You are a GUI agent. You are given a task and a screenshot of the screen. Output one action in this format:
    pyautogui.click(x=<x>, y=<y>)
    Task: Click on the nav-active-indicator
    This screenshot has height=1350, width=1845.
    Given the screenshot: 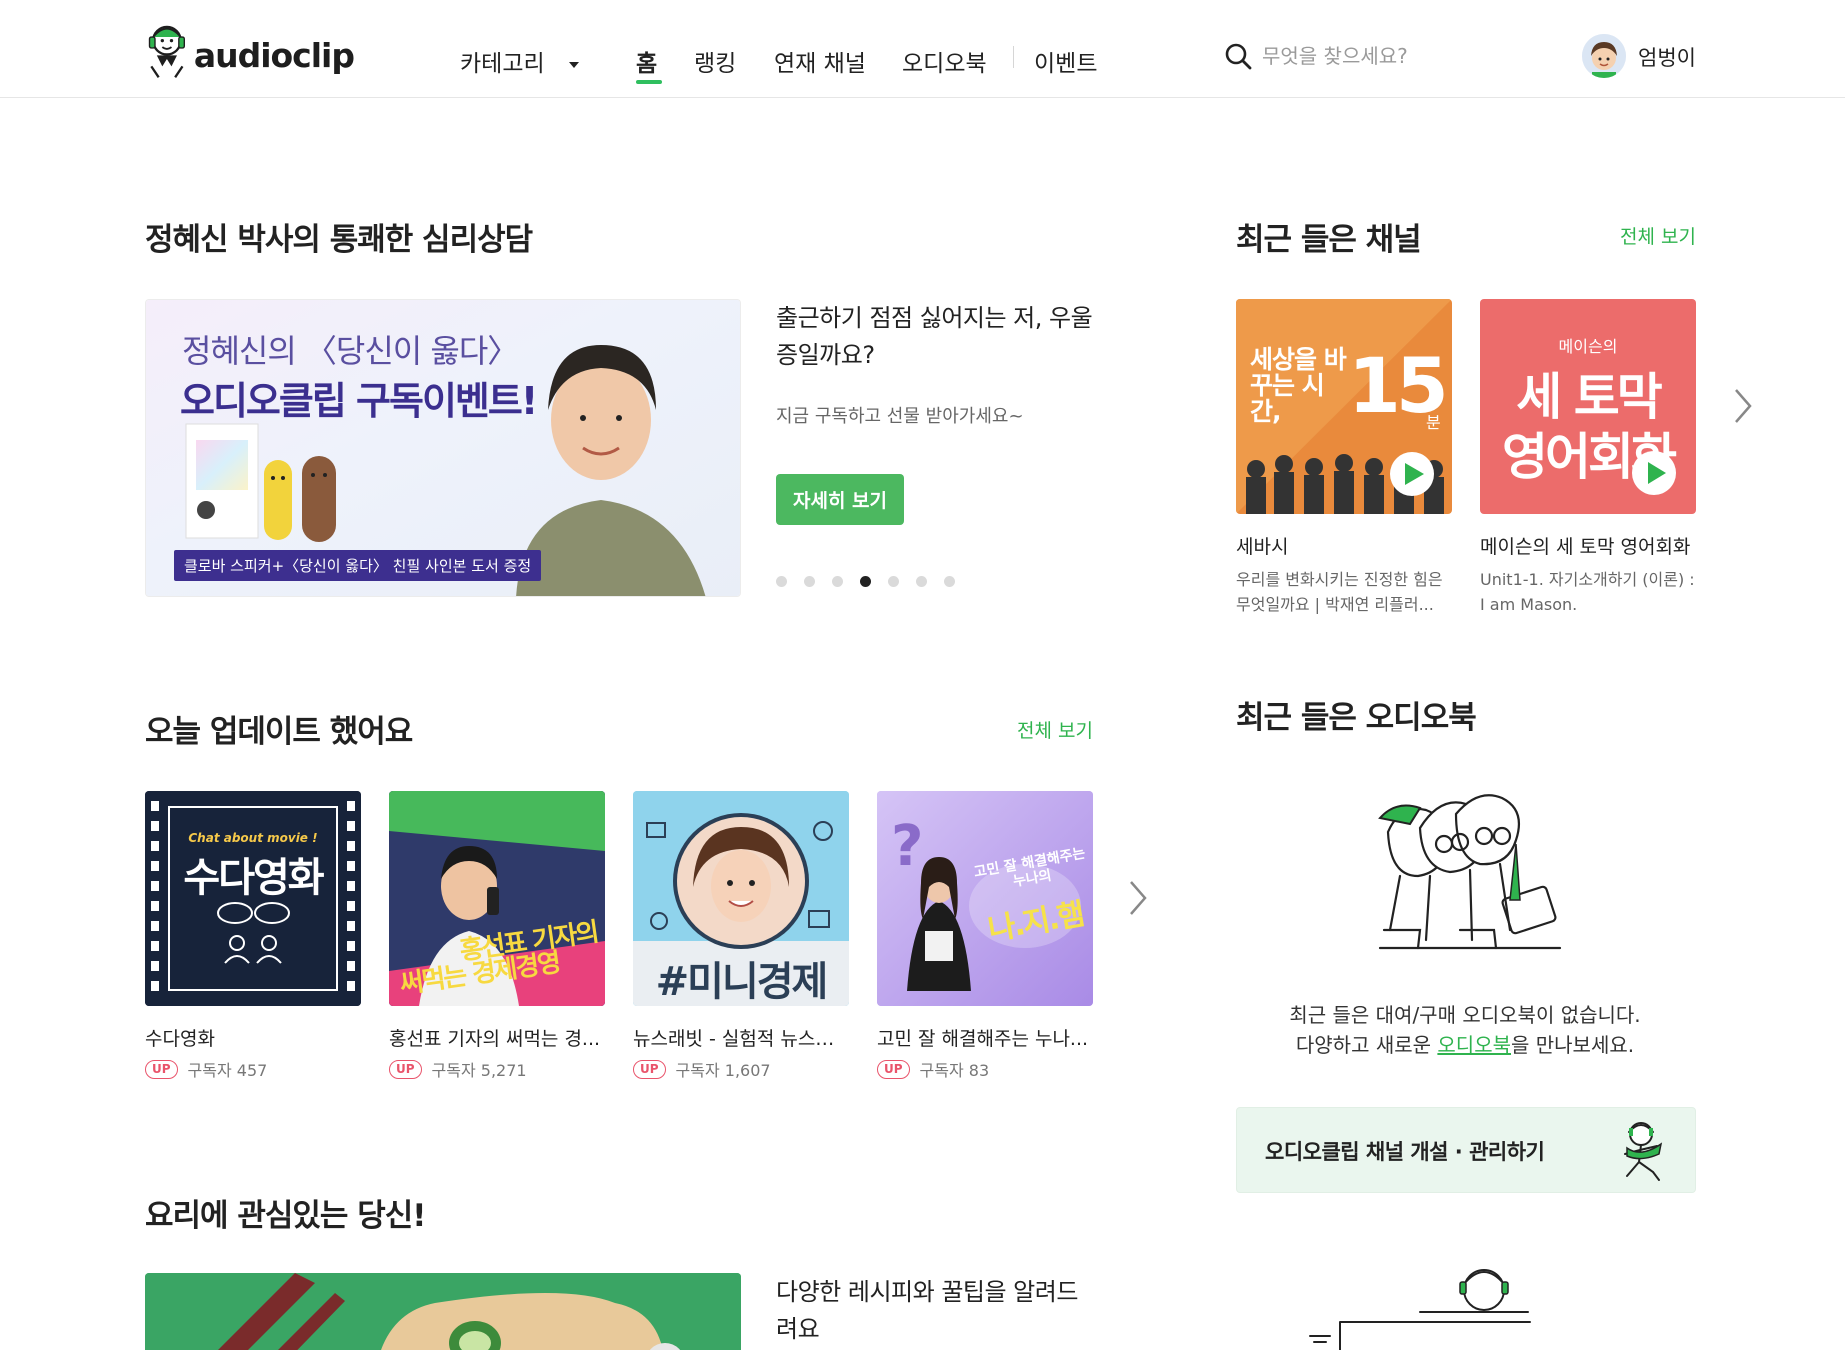 What is the action you would take?
    pyautogui.click(x=649, y=82)
    